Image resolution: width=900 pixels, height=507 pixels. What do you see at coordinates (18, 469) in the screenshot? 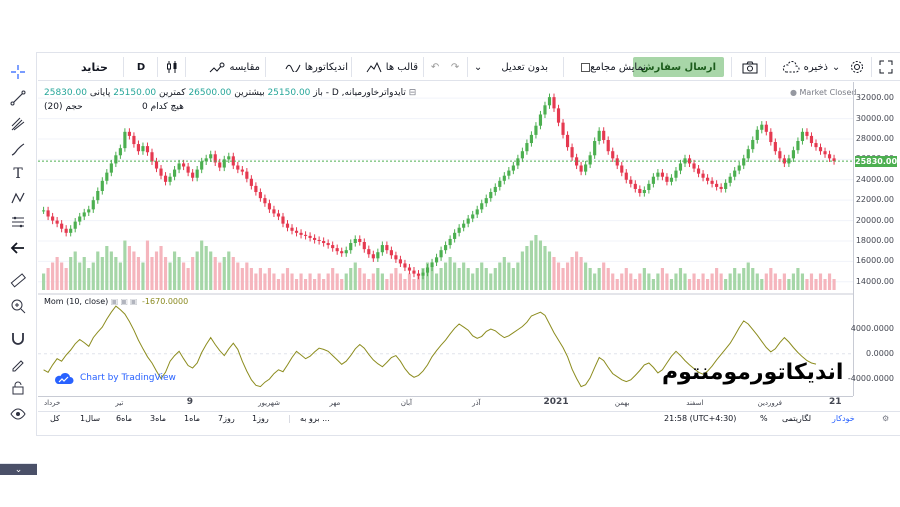
I see `toolbar-collapse-icon: ⌄` at bounding box center [18, 469].